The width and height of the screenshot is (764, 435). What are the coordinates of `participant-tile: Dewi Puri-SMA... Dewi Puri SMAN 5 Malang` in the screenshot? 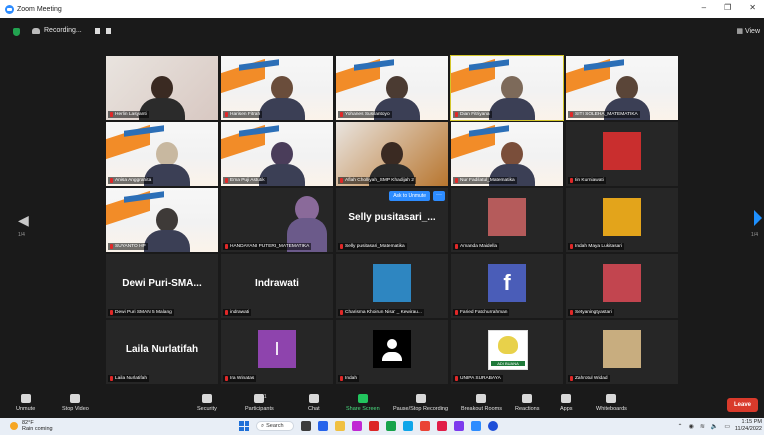 It's located at (162, 286).